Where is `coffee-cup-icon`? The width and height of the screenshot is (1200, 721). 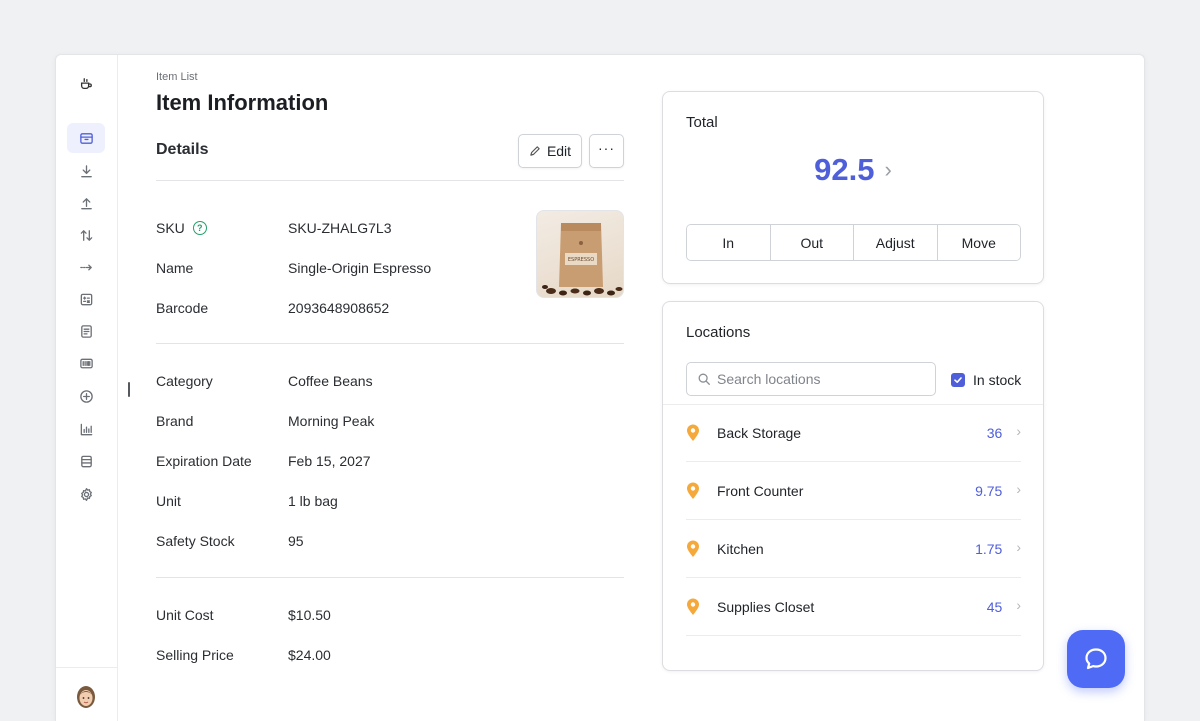 coffee-cup-icon is located at coordinates (86, 84).